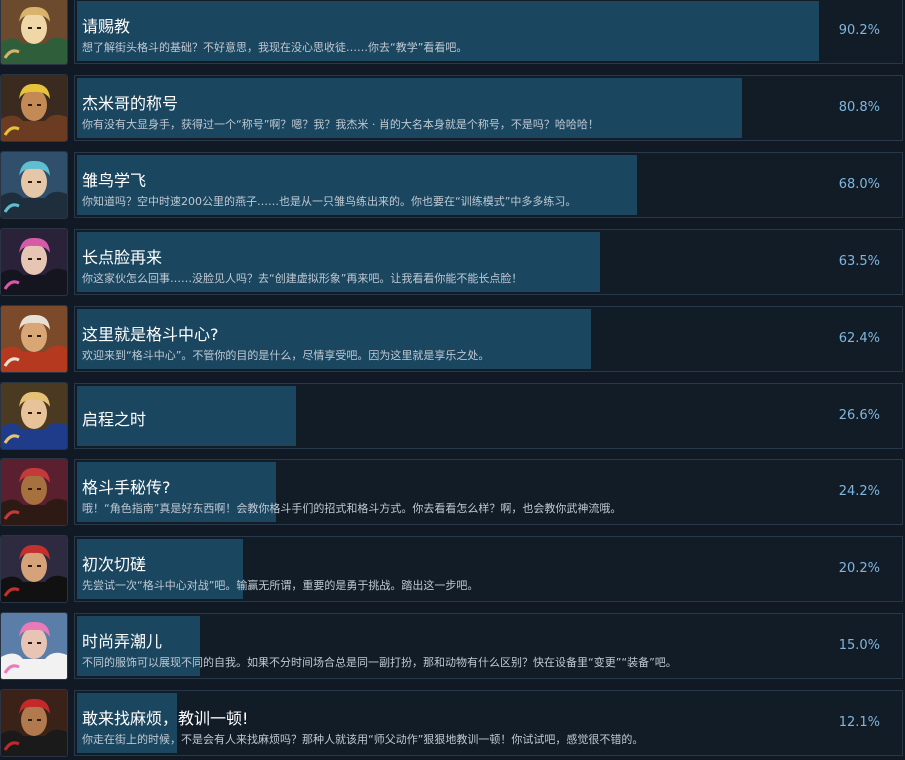  What do you see at coordinates (34, 646) in the screenshot?
I see `fighter-portrait-manon-icon` at bounding box center [34, 646].